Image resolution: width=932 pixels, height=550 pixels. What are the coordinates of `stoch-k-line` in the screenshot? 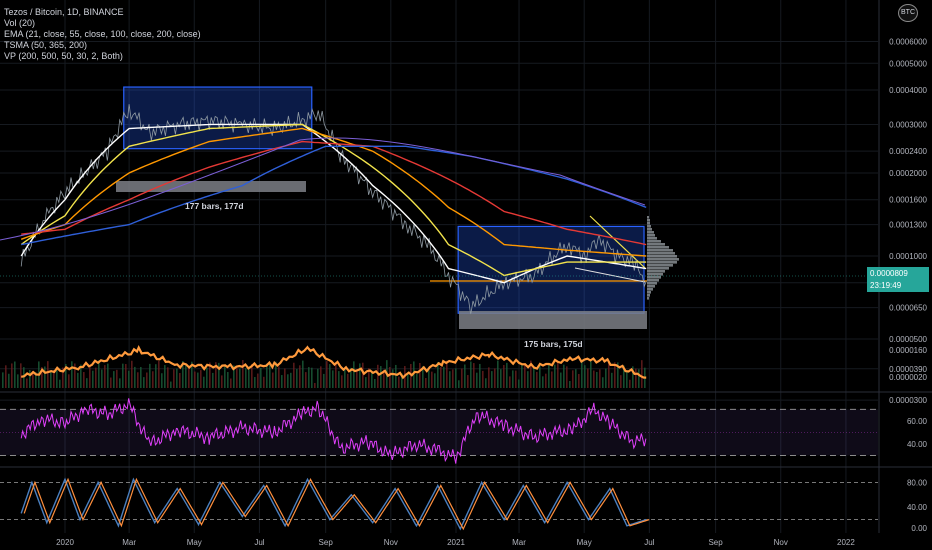 It's located at (333, 504).